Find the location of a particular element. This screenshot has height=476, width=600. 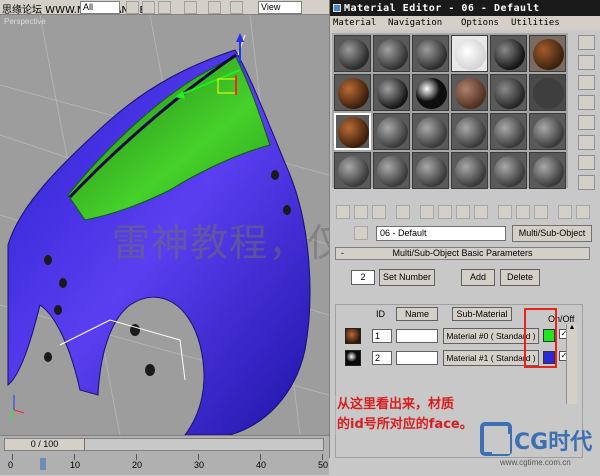

make-copy-icon is located at coordinates (427, 212).